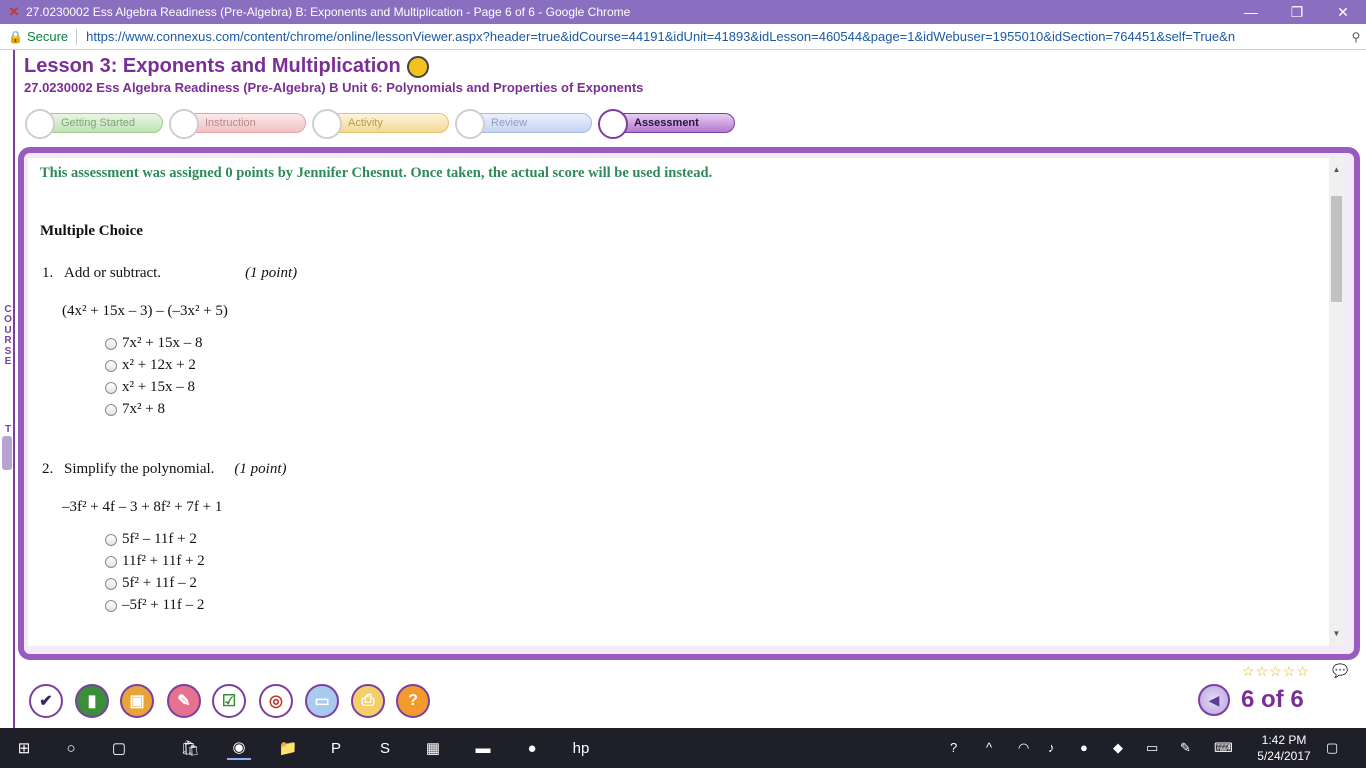 The image size is (1366, 768). I want to click on scroll-up-arrow-icon: ▲, so click(1336, 170).